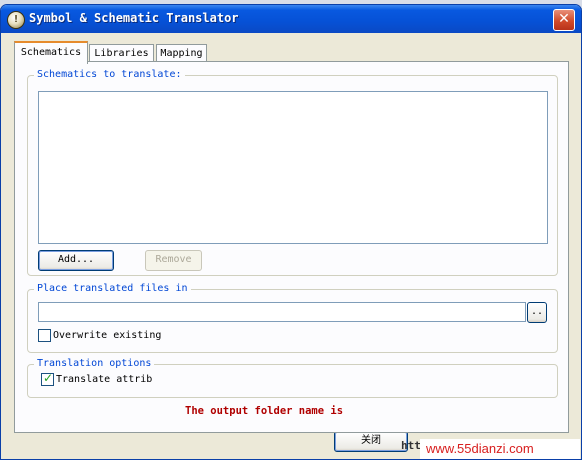 The image size is (582, 460). I want to click on title-bar: ! Symbol & Schematic Translator ✕, so click(291, 19).